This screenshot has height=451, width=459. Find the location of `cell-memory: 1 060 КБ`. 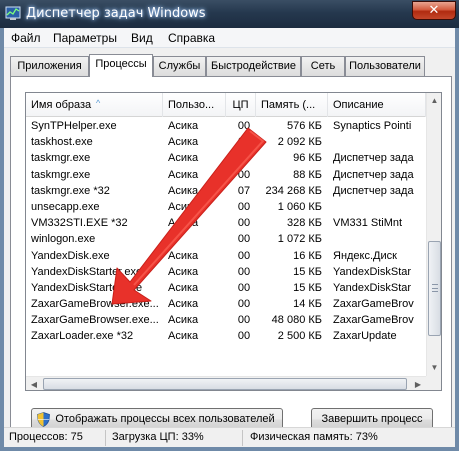

cell-memory: 1 060 КБ is located at coordinates (299, 206).